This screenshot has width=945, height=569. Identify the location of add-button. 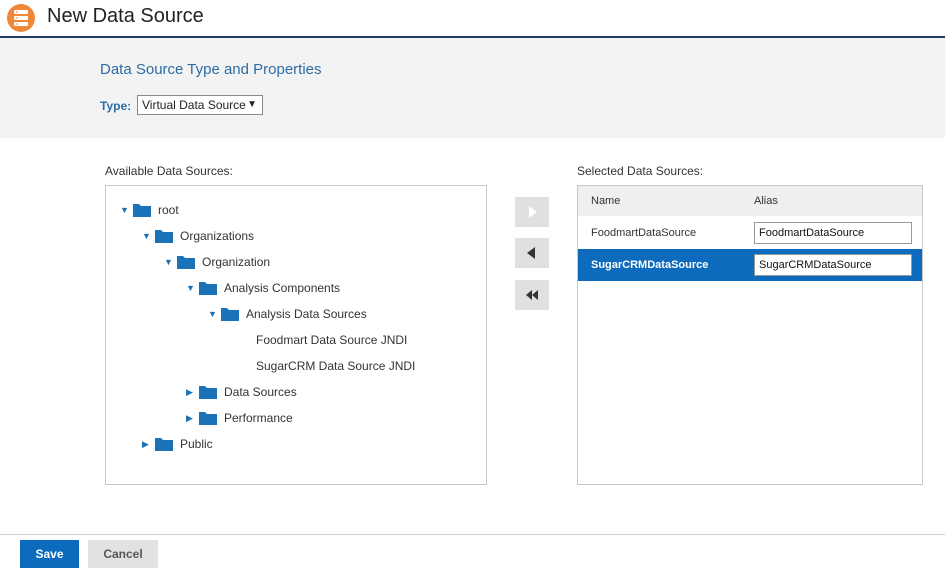
(532, 212).